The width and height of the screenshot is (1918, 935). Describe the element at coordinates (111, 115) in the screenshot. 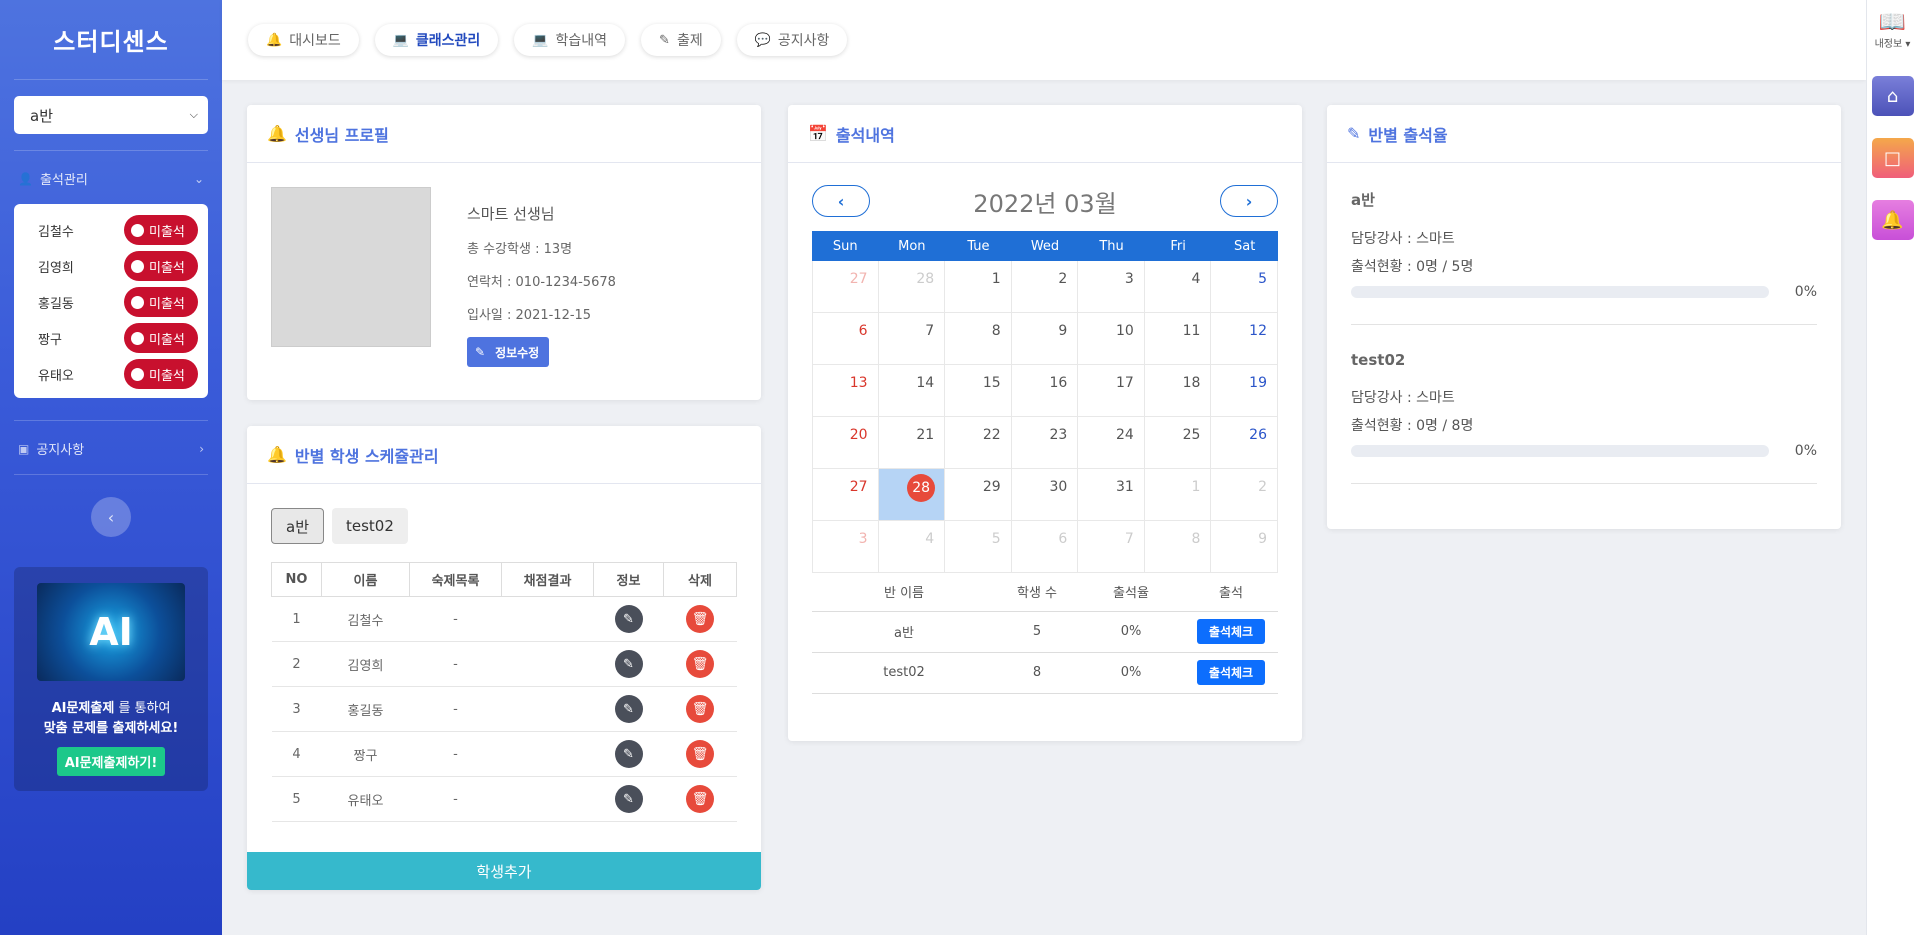

I see `class-select: a반 ⌵` at that location.